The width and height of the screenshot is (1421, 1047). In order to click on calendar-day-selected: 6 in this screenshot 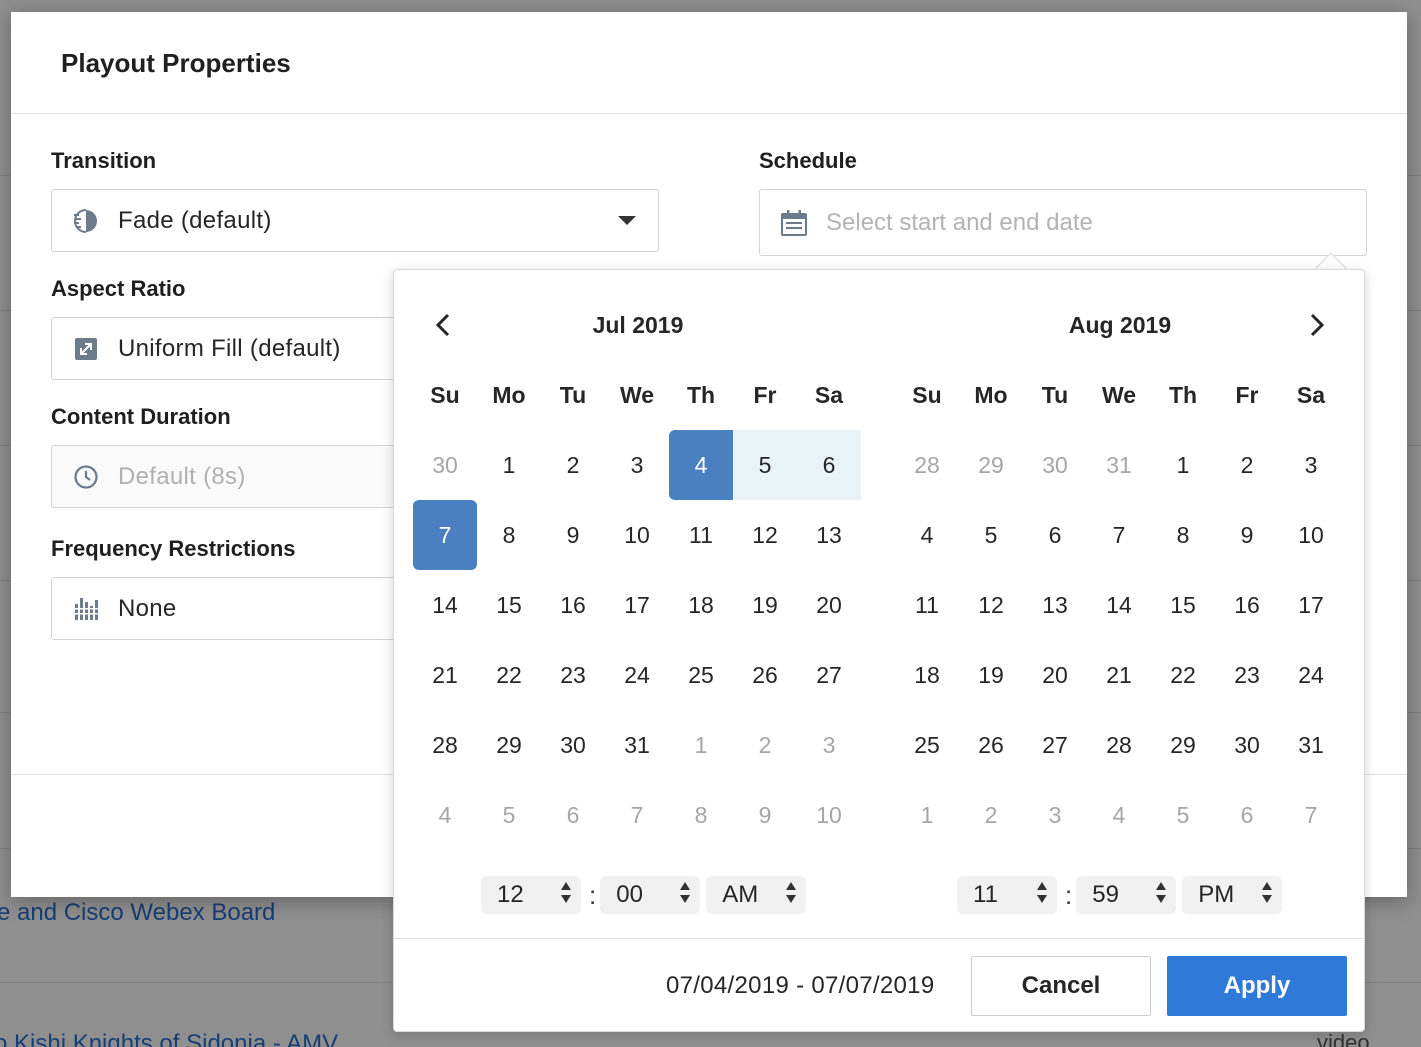, I will do `click(829, 465)`.